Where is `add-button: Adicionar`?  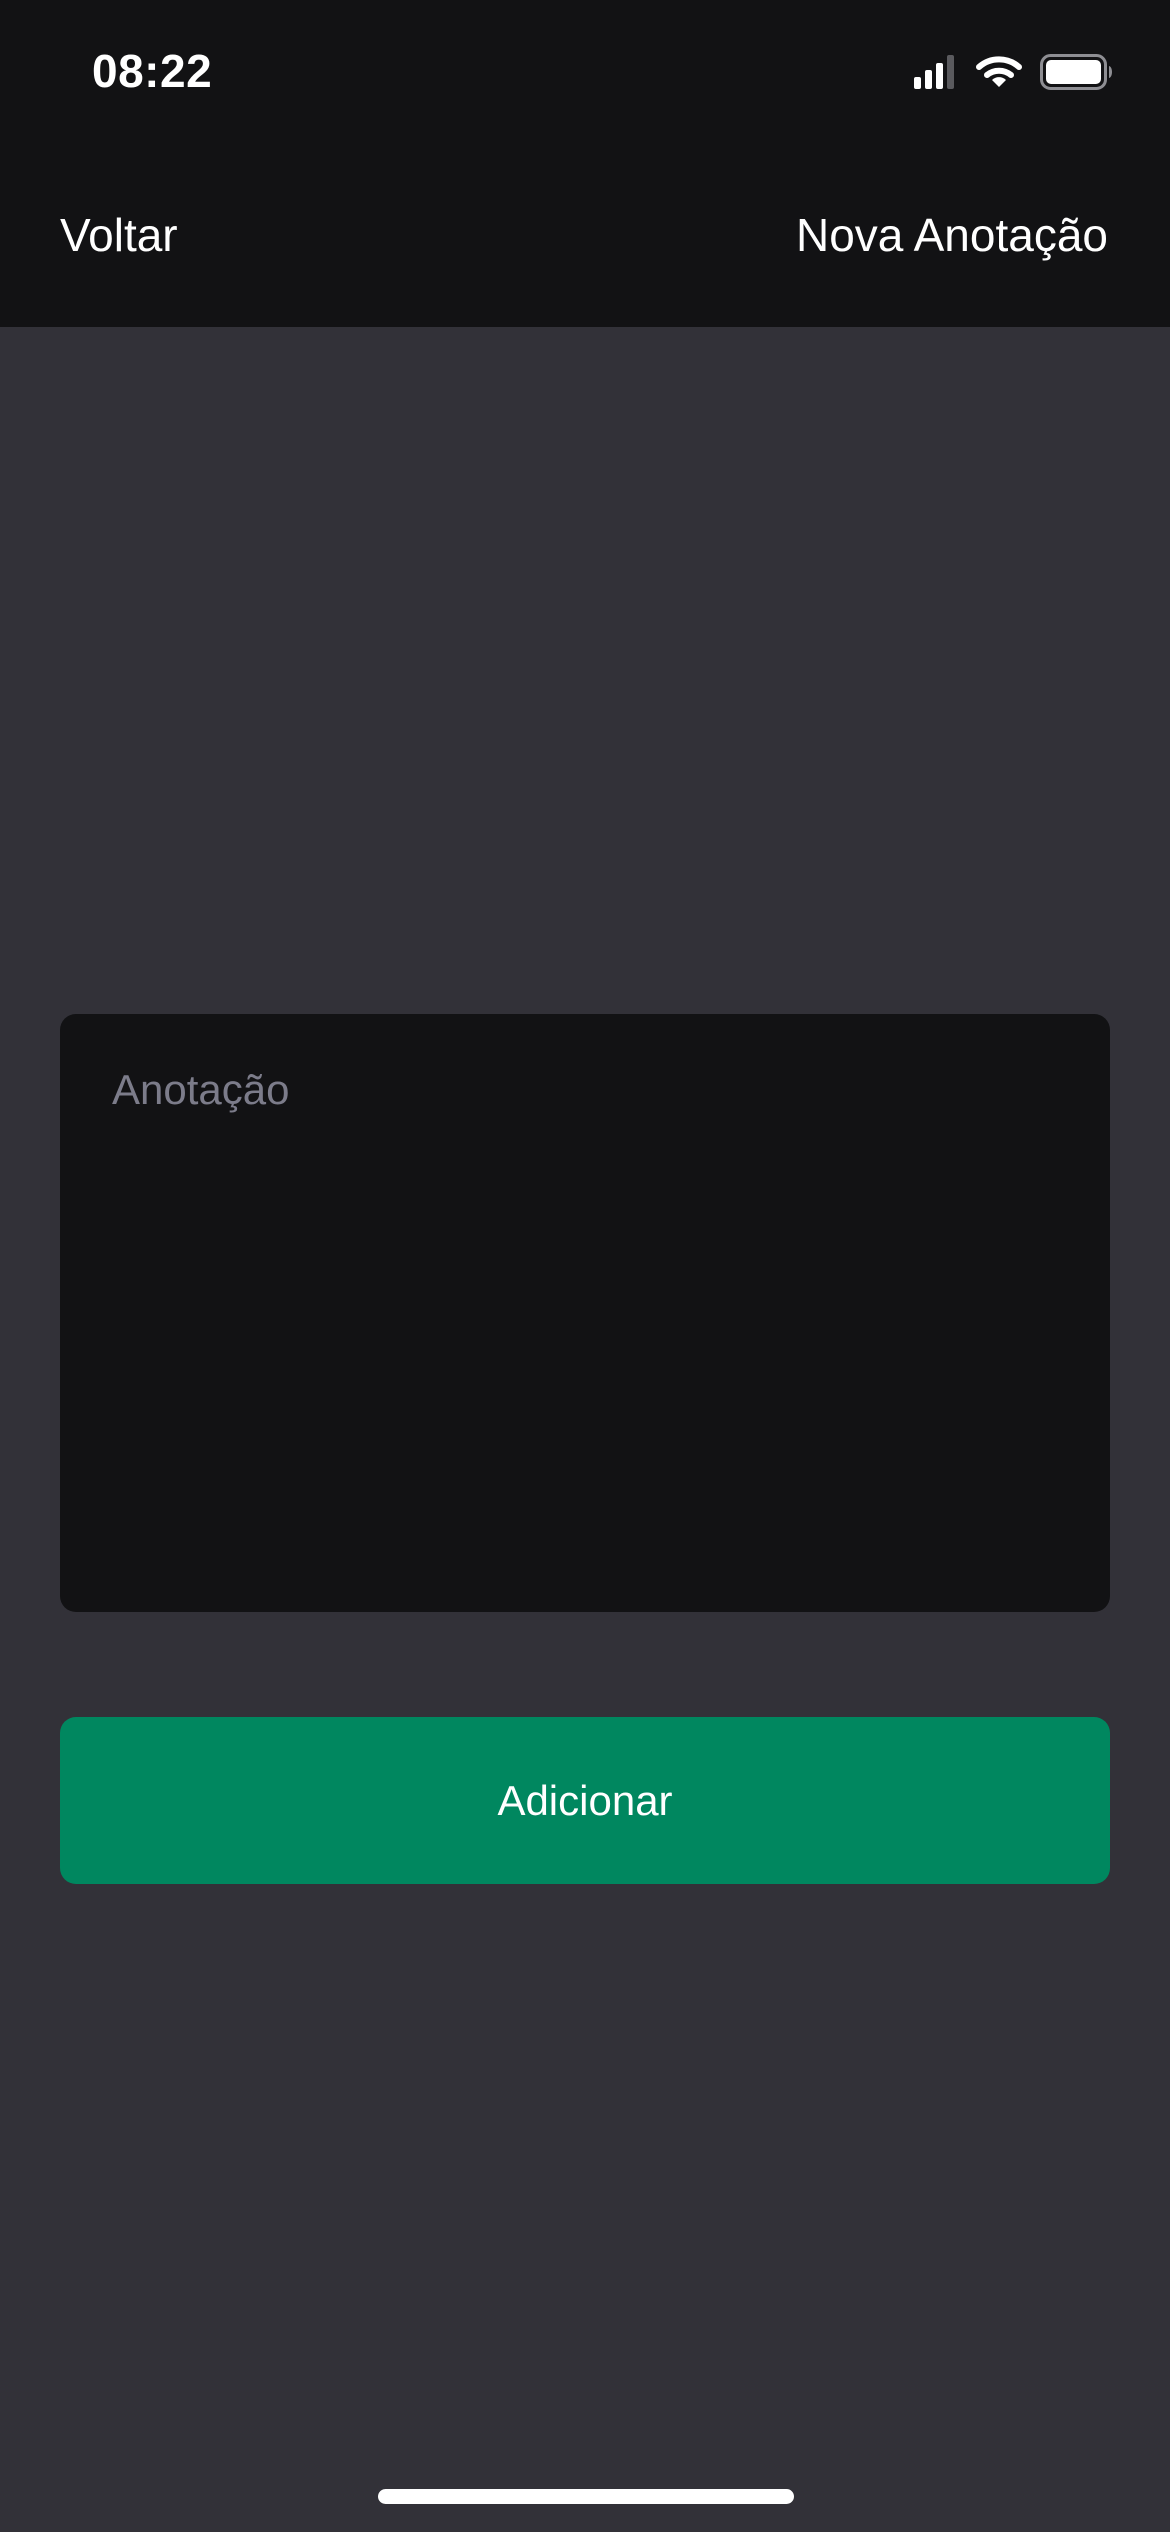
add-button: Adicionar is located at coordinates (585, 1800).